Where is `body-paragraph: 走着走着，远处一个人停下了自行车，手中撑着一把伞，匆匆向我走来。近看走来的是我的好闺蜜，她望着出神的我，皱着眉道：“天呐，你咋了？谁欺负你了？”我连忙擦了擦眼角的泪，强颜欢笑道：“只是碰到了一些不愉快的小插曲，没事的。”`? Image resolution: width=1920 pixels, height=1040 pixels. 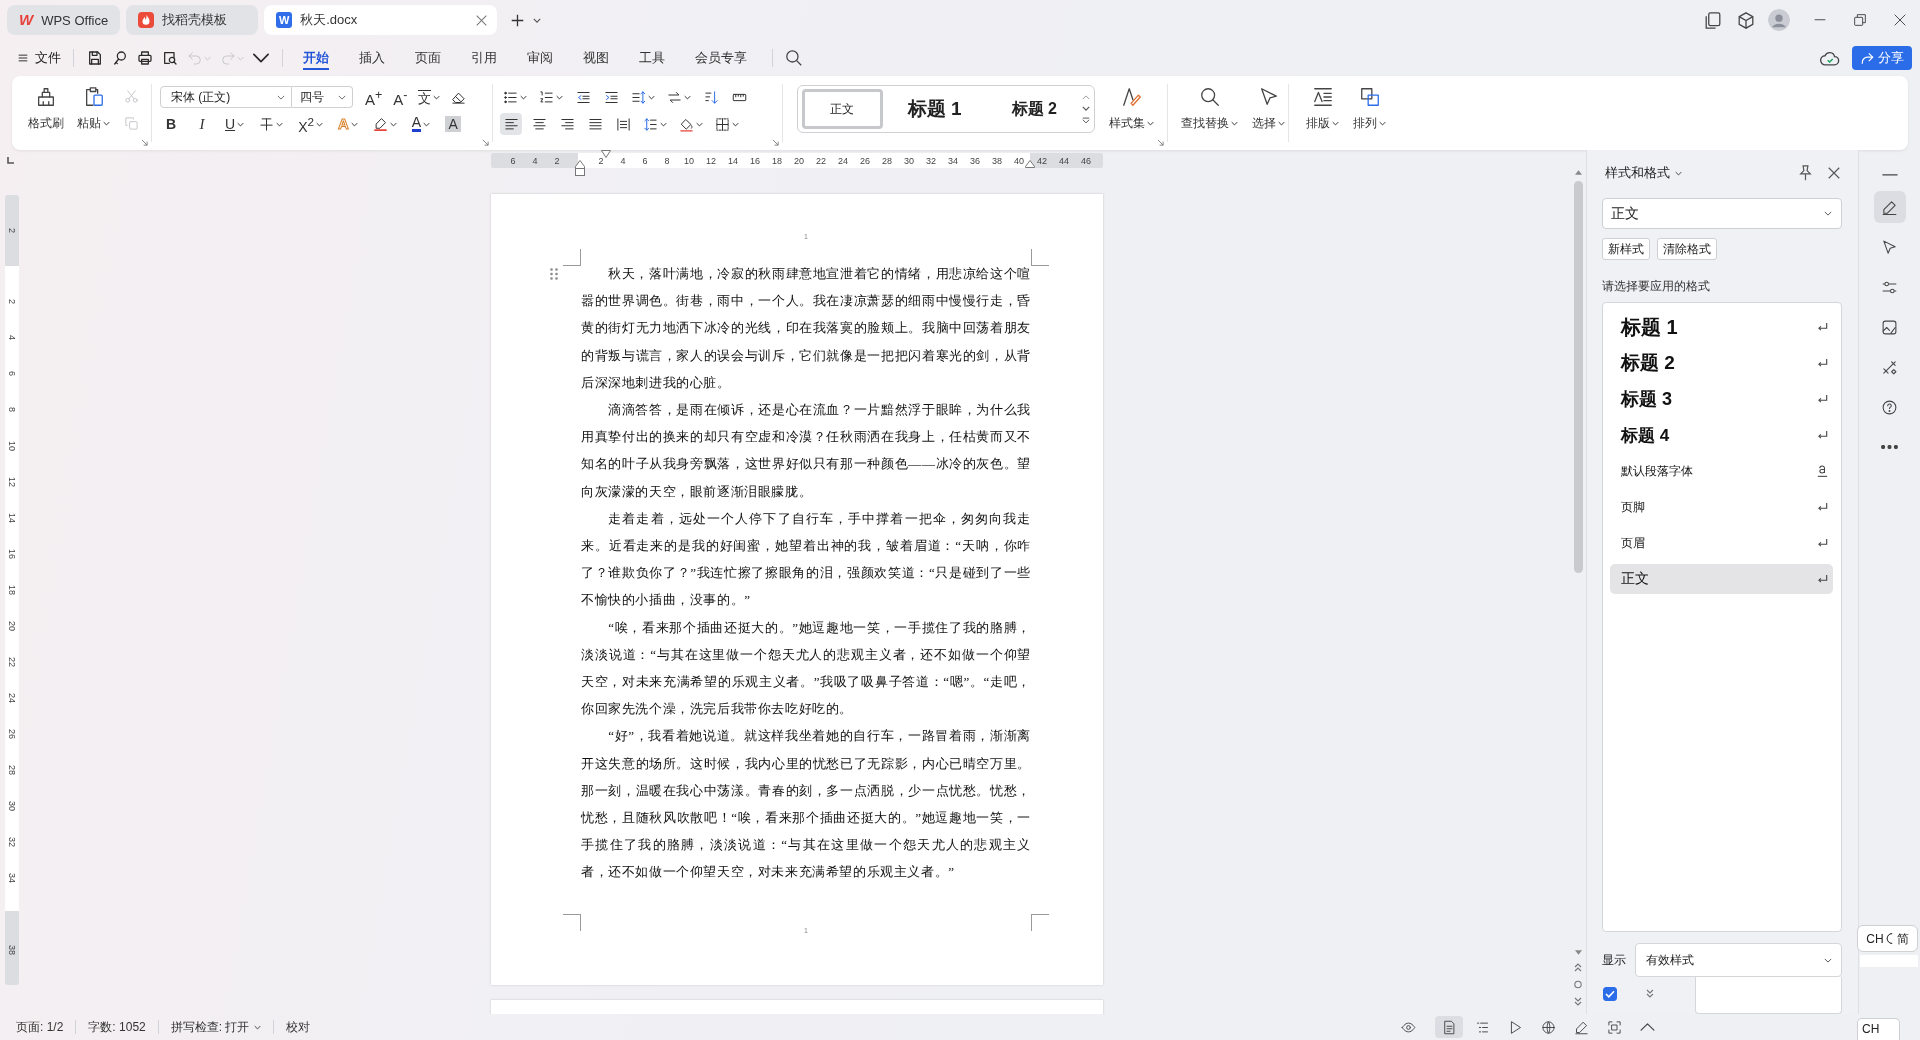 body-paragraph: 走着走着，远处一个人停下了自行车，手中撑着一把伞，匆匆向我走来。近看走来的是我的好闺蜜，她望着出神的我，皱着眉道：“天呐，你咋了？谁欺负你了？”我连忙擦了擦眼角的泪，强颜欢笑道：“只是碰到了一些不愉快的小插曲，没事的。” is located at coordinates (806, 559).